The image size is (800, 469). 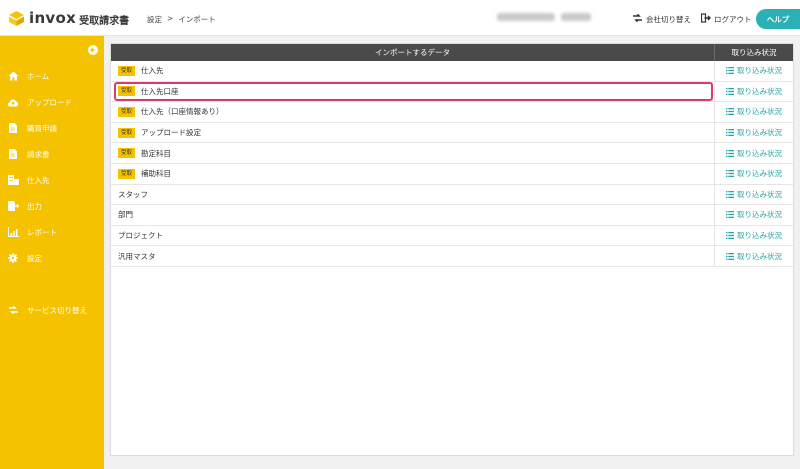 What do you see at coordinates (53, 18) in the screenshot?
I see `logo-word: invox` at bounding box center [53, 18].